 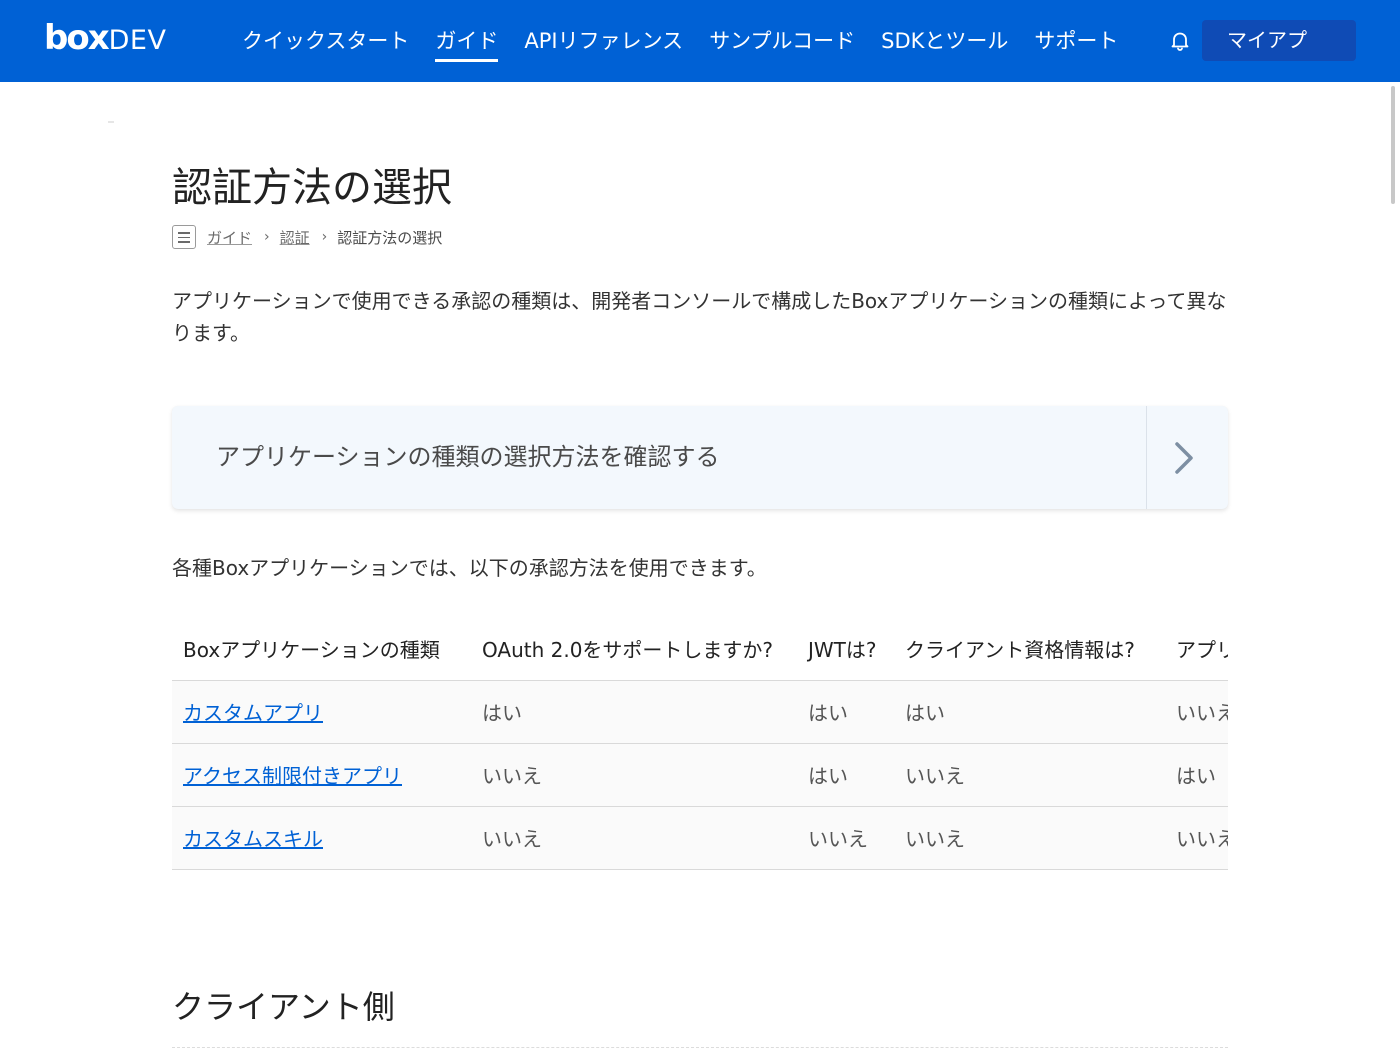 What do you see at coordinates (312, 188) in the screenshot?
I see `page-title: 認証方法の選択` at bounding box center [312, 188].